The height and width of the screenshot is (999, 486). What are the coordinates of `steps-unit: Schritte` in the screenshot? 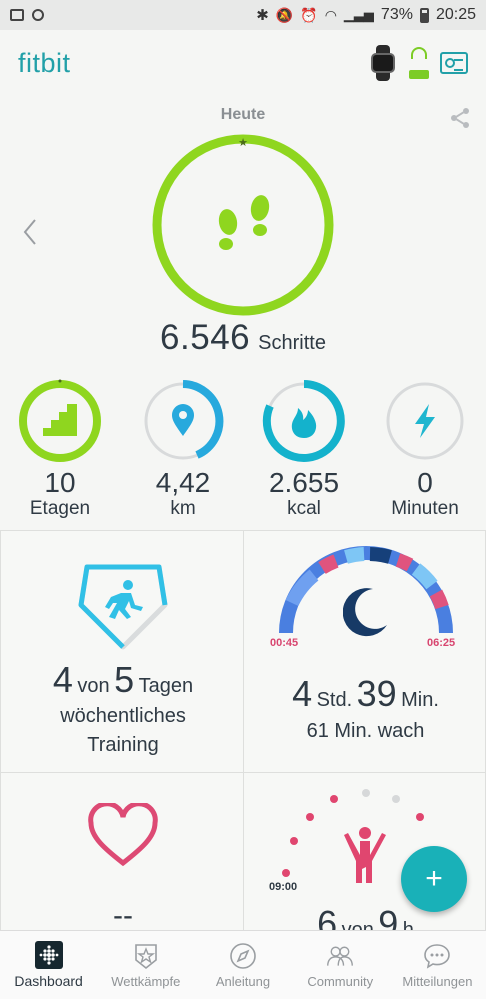 It's located at (292, 343).